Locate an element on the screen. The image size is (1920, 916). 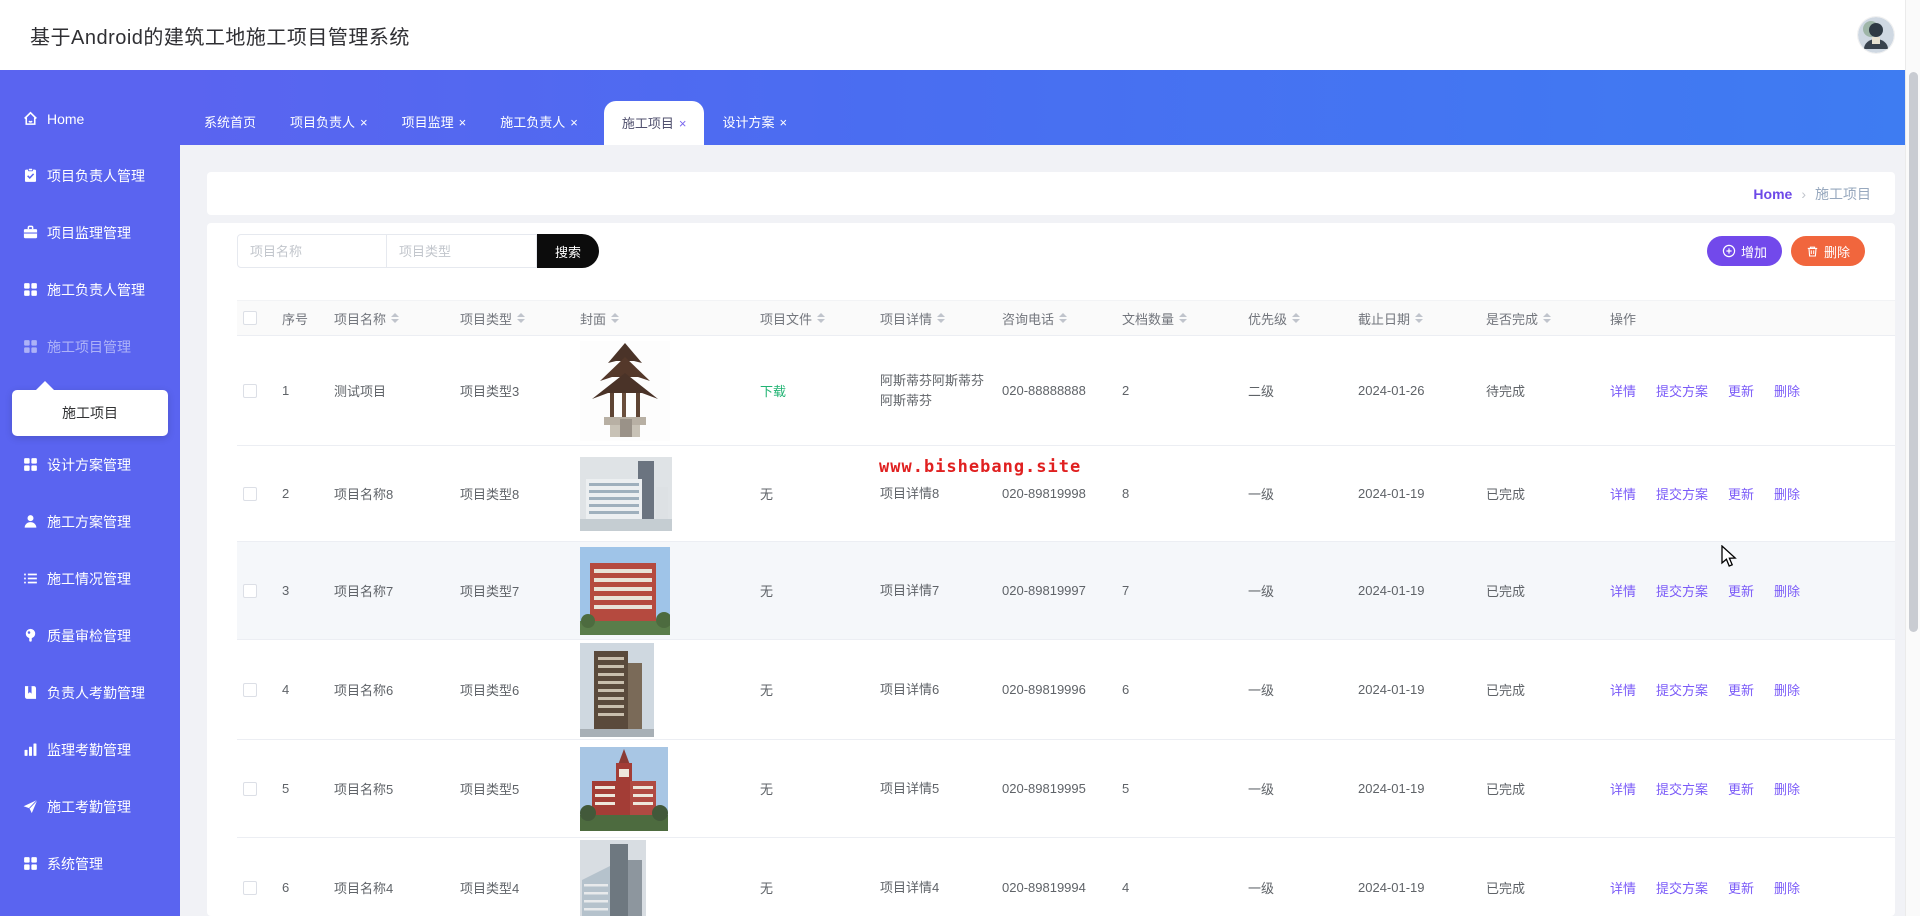
tab-system-home: 系统首页 is located at coordinates (230, 123).